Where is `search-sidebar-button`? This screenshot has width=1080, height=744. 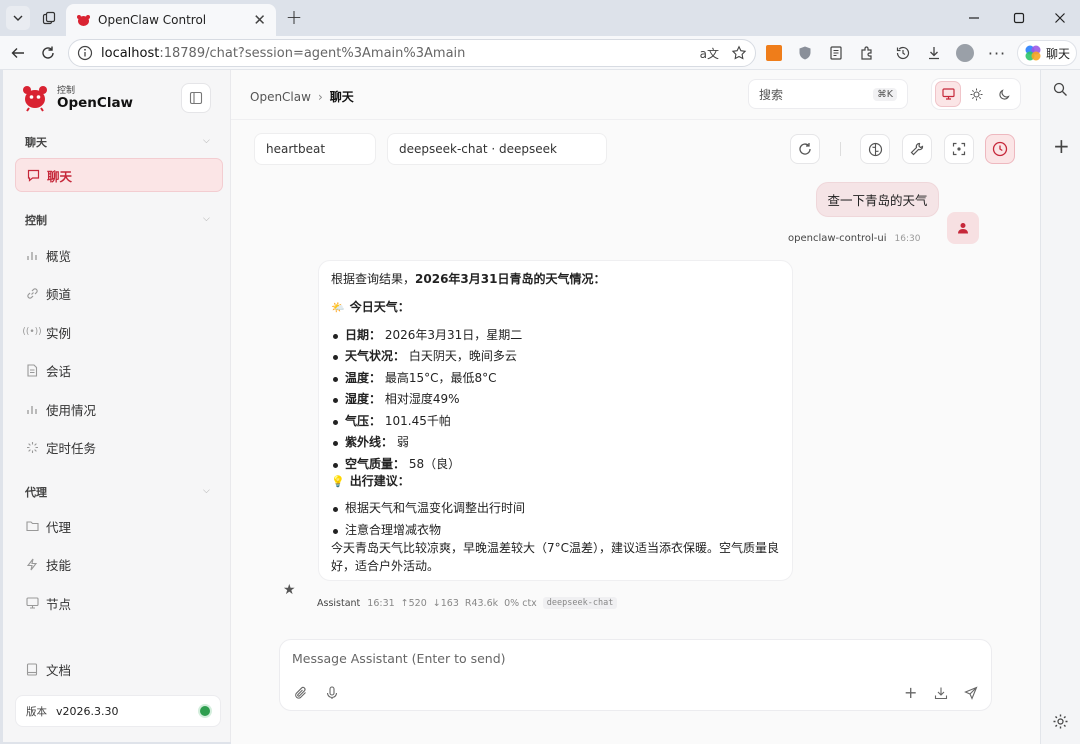
search-sidebar-button is located at coordinates (1060, 89).